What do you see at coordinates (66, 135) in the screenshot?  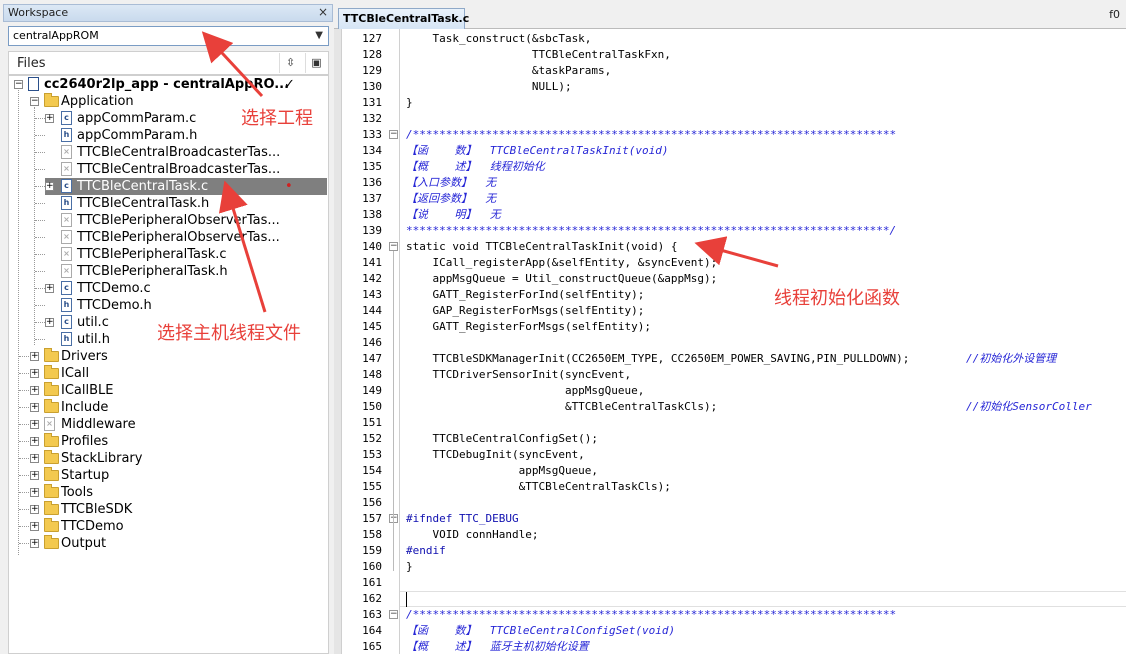 I see `h-file-icon: h` at bounding box center [66, 135].